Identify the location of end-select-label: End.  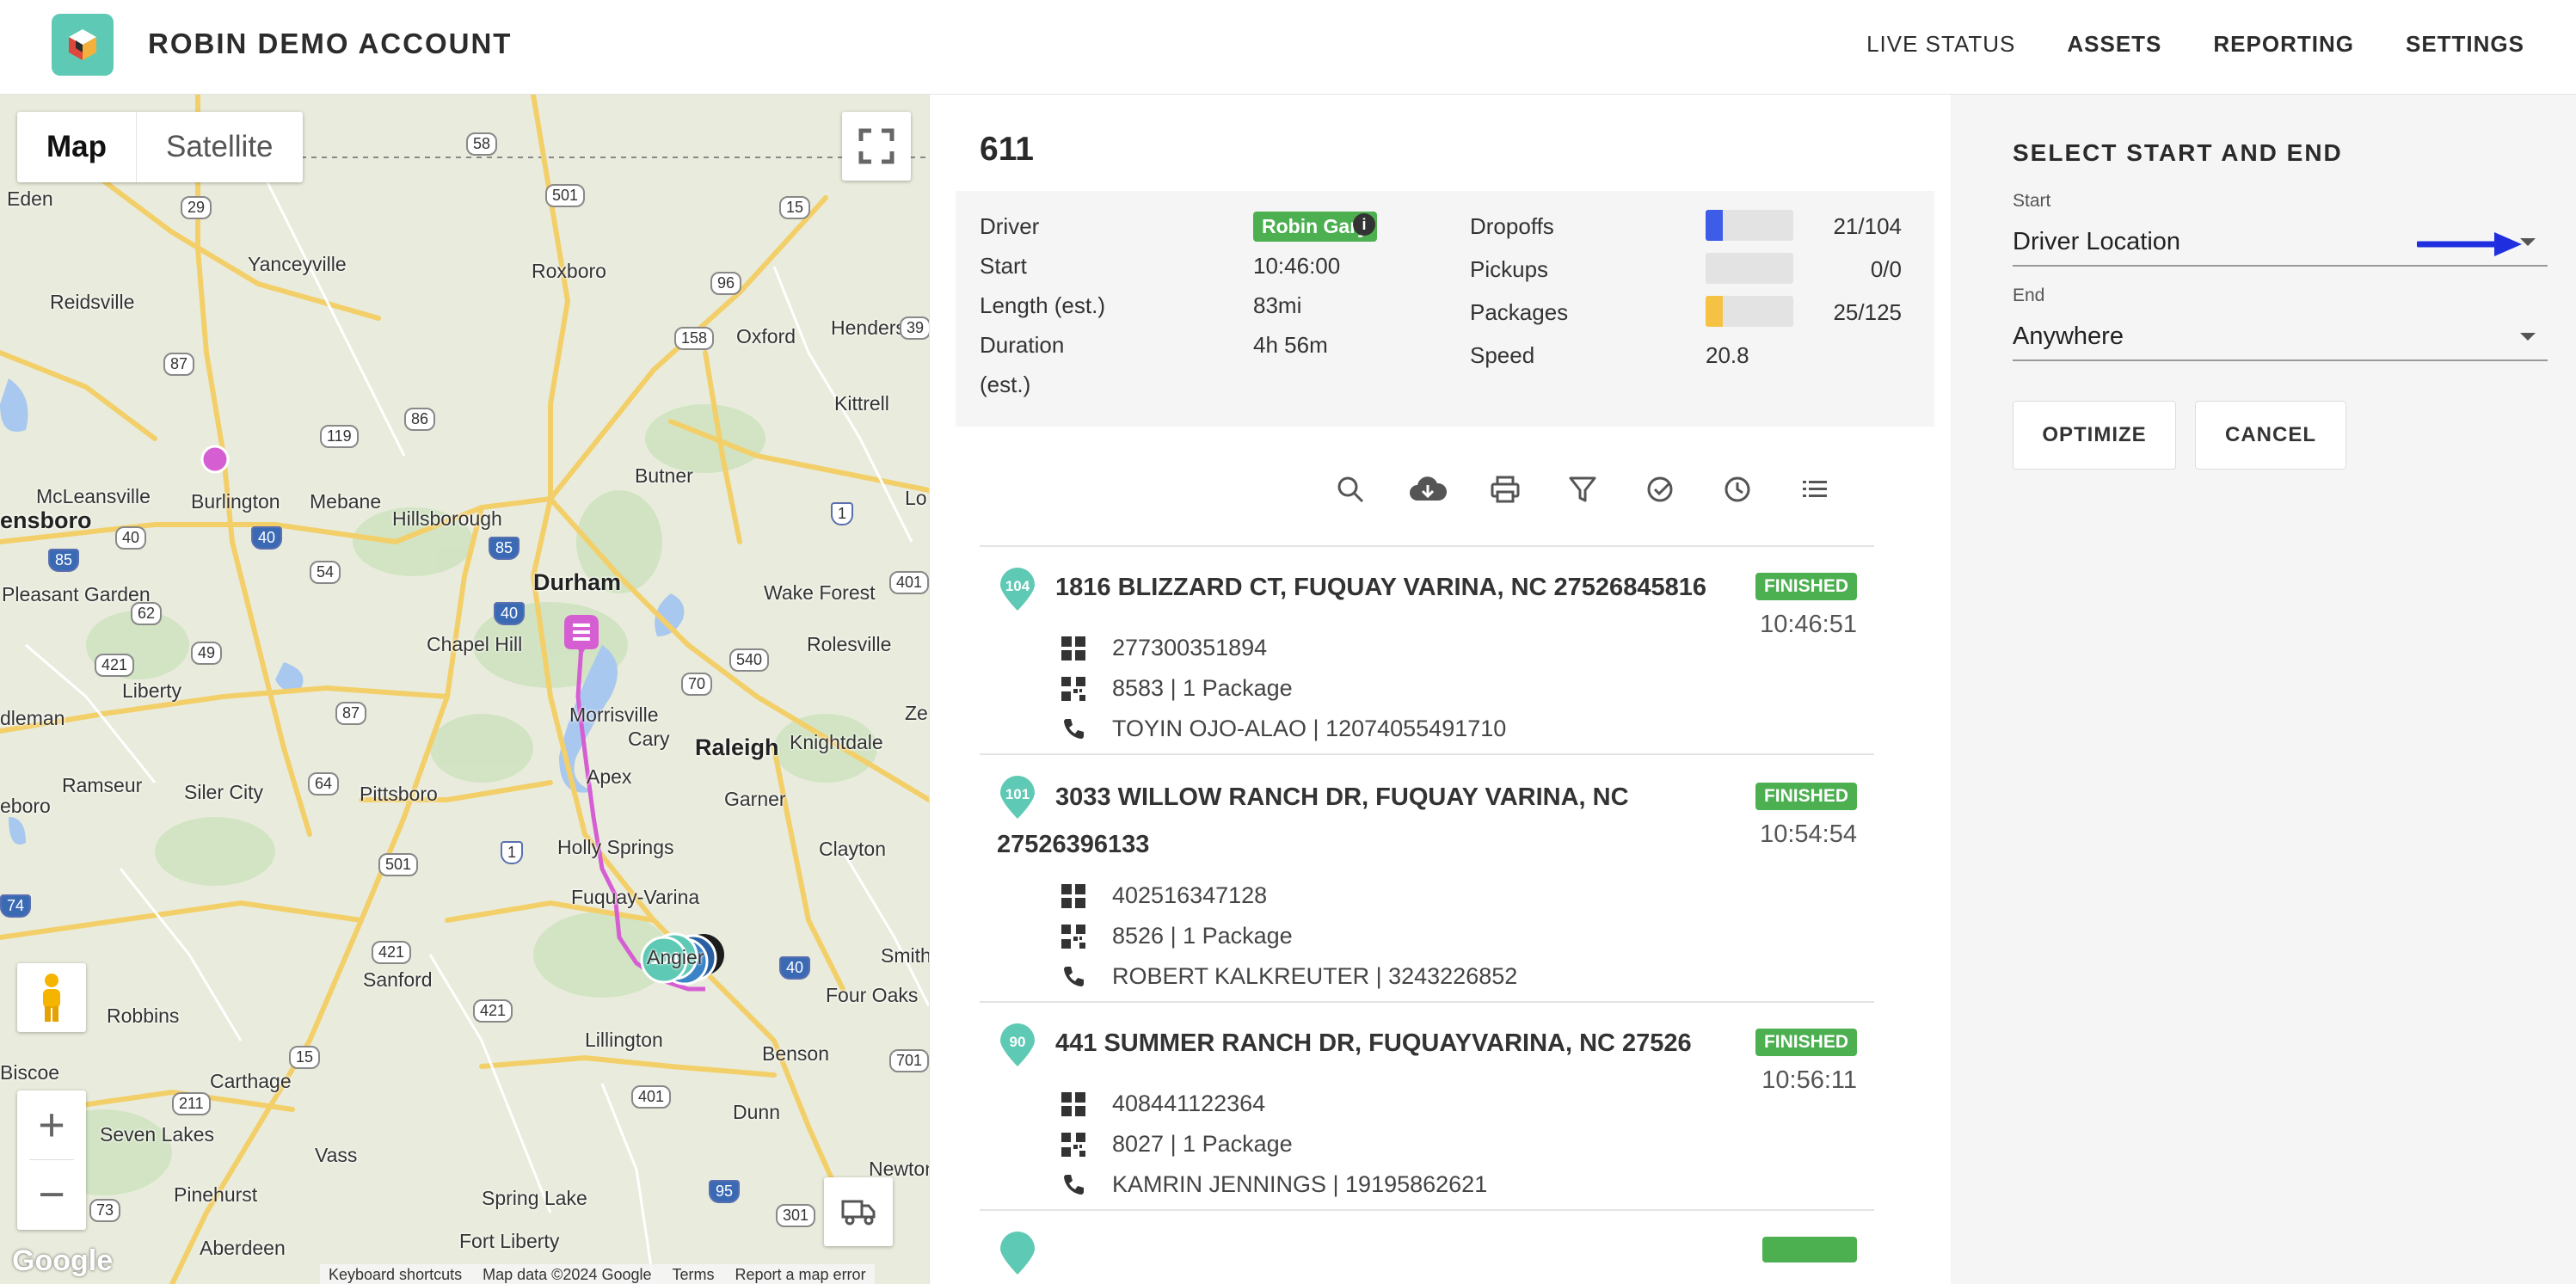
(2029, 295).